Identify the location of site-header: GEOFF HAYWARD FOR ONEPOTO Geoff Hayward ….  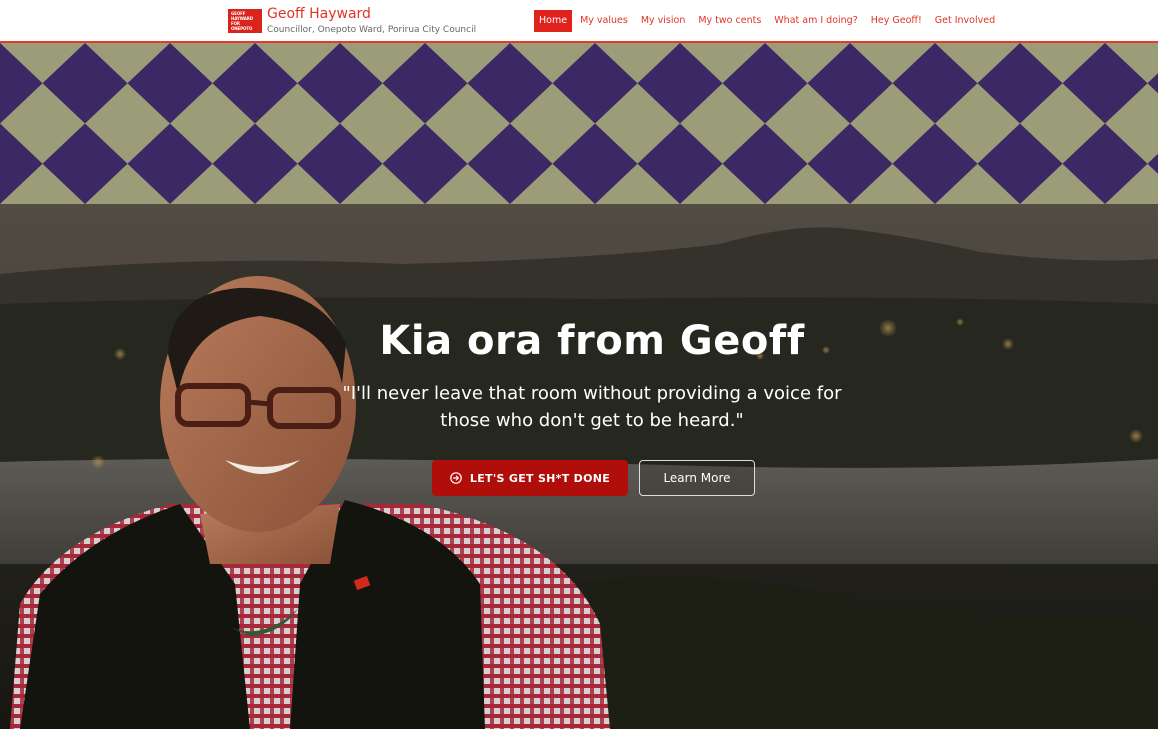
(579, 21).